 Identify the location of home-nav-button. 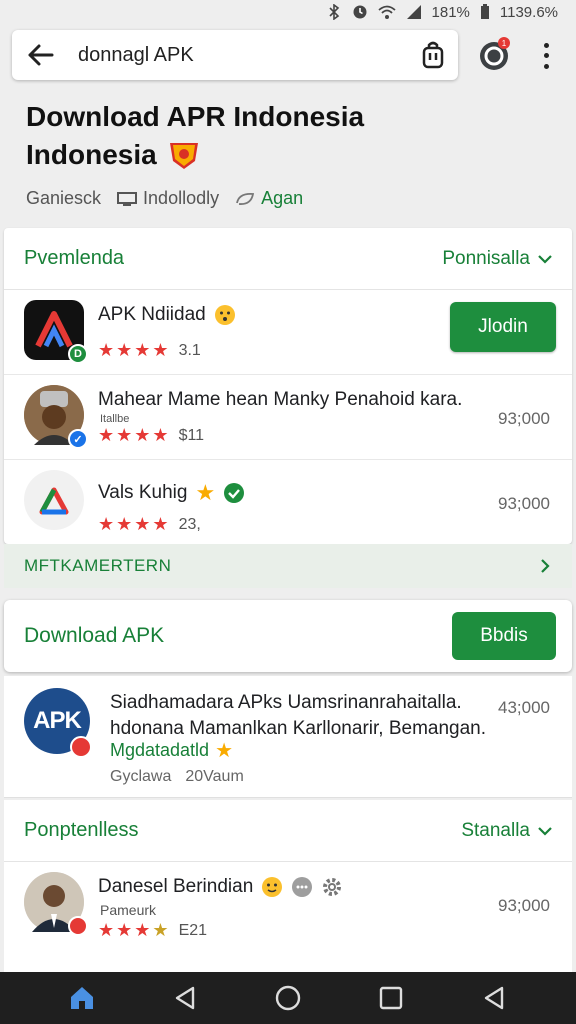
(82, 998).